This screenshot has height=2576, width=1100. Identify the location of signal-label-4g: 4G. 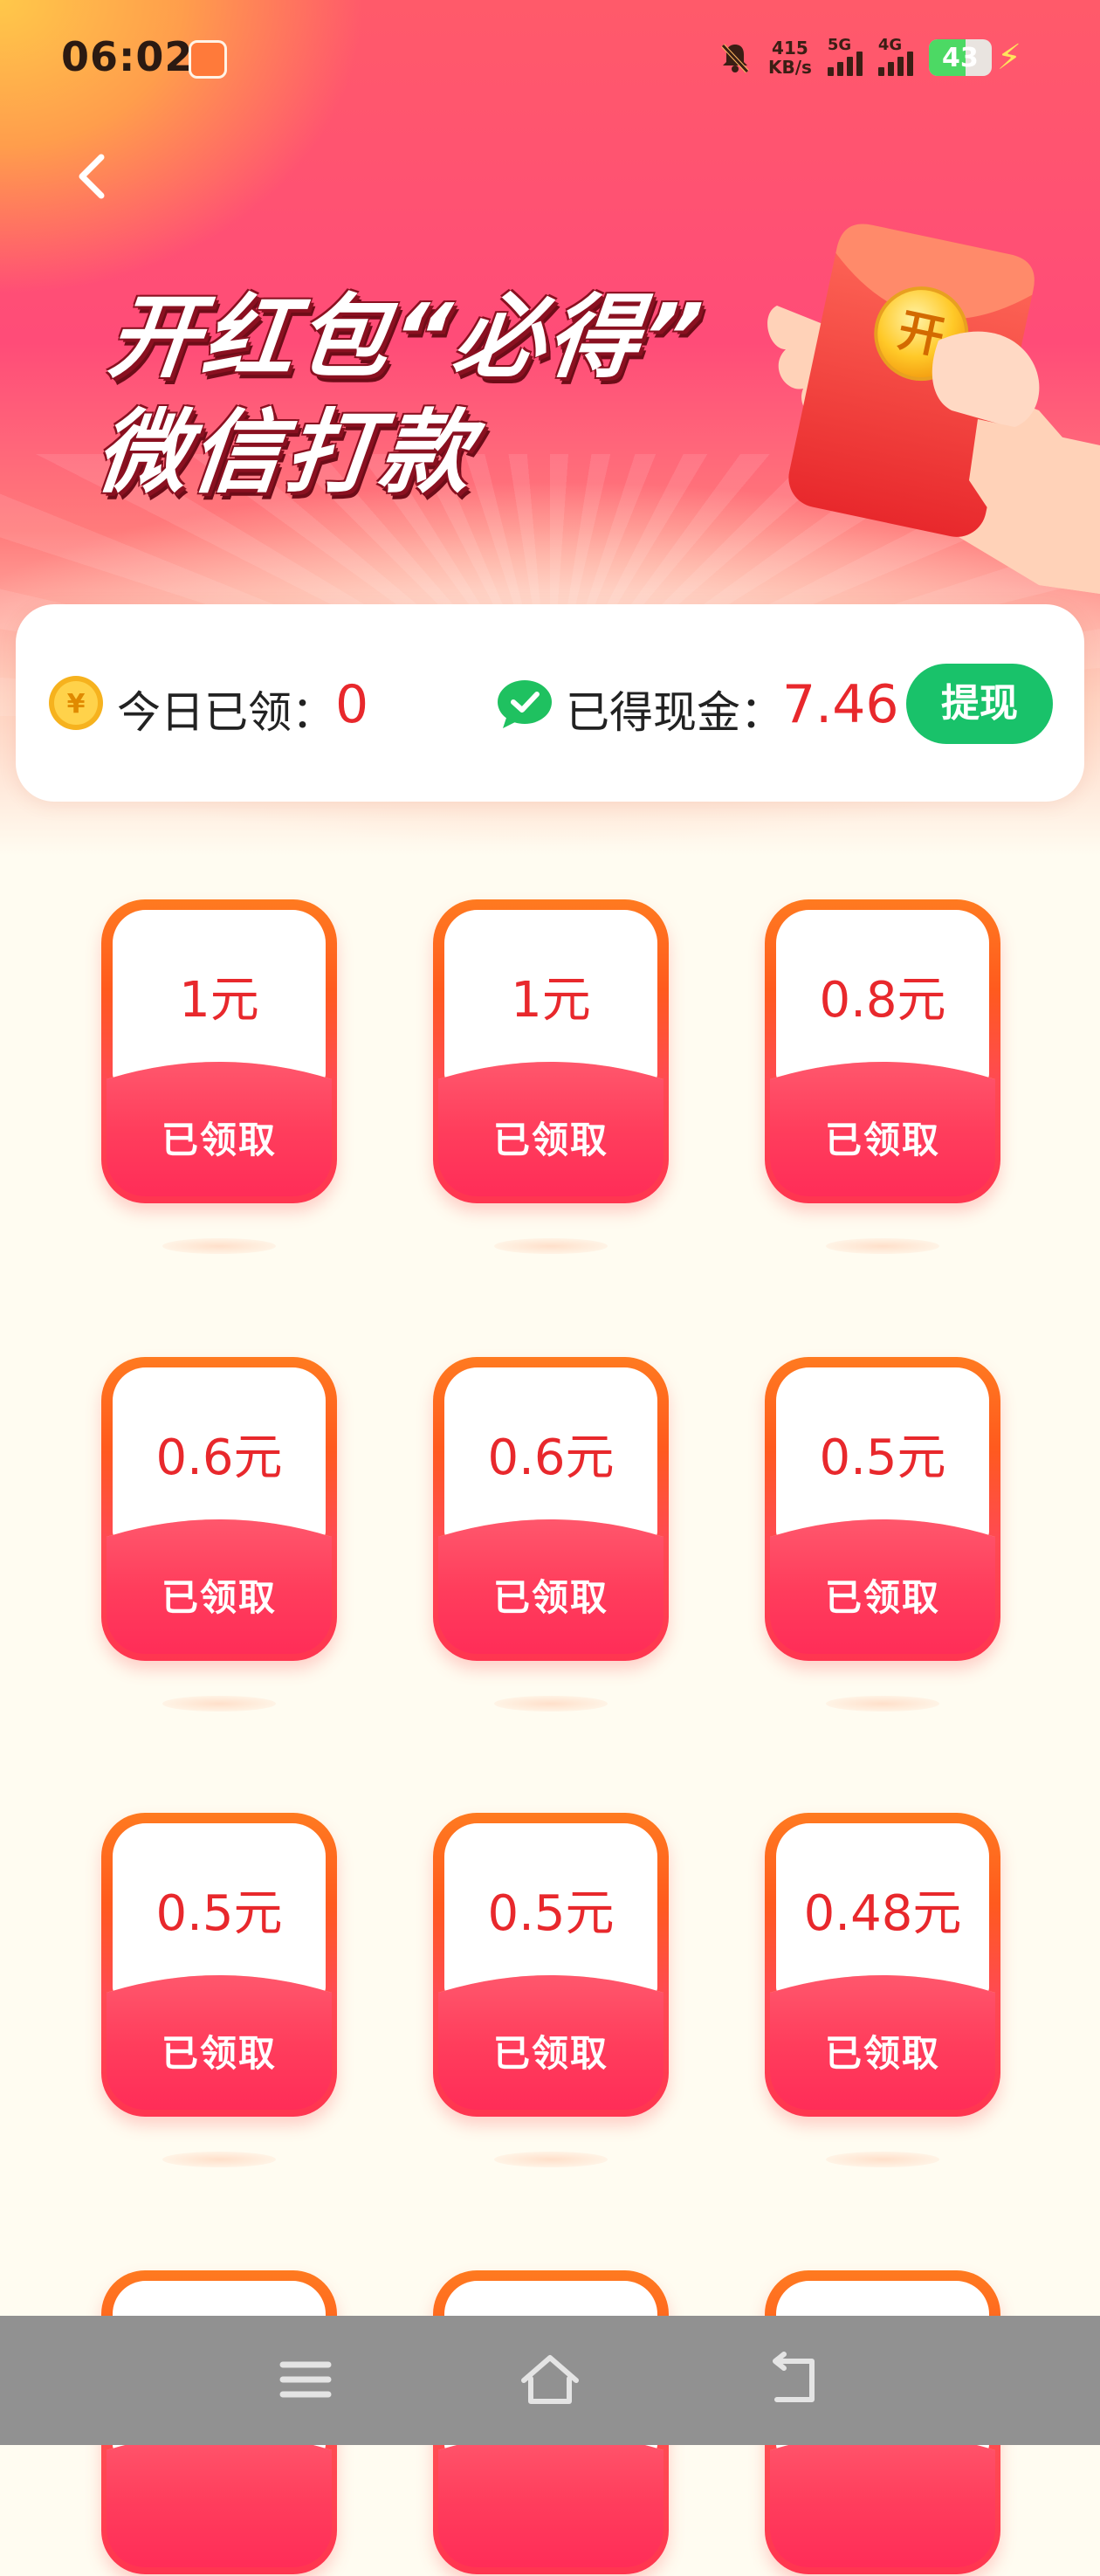
(890, 45).